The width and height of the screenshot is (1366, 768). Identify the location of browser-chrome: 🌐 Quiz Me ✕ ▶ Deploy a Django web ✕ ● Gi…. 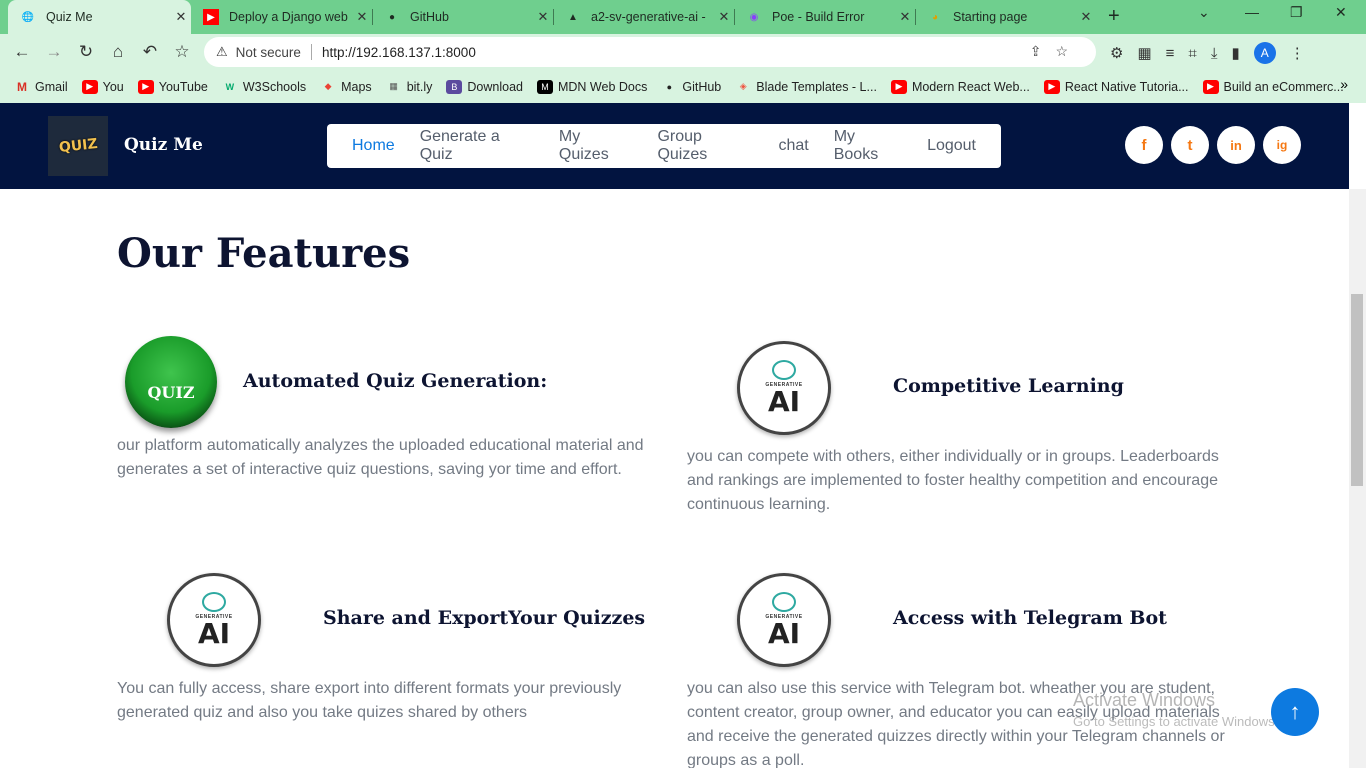
(683, 51).